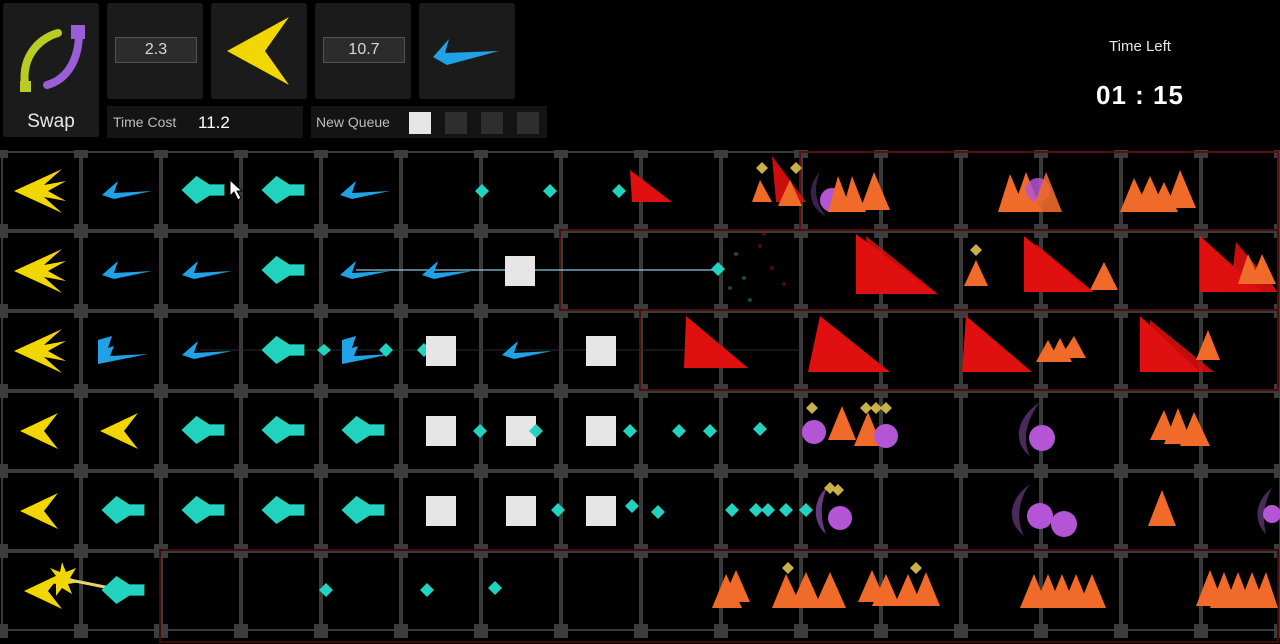 The width and height of the screenshot is (1280, 644). Describe the element at coordinates (467, 51) in the screenshot. I see `slot-2-unit-card` at that location.